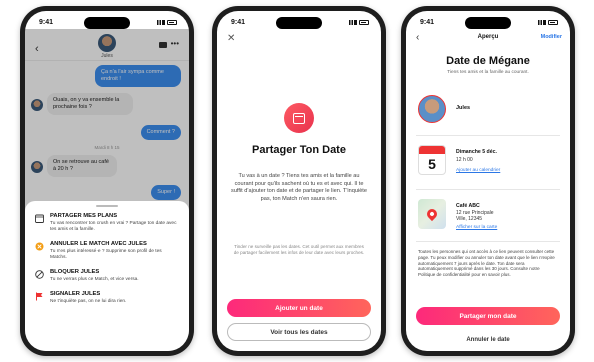 The height and width of the screenshot is (362, 594). I want to click on option-title: PARTAGER MES PLANS, so click(84, 216).